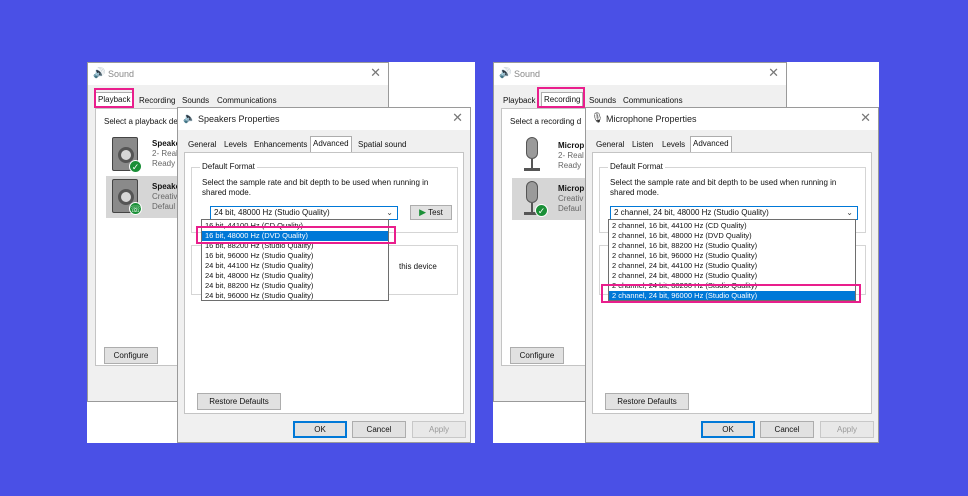 This screenshot has width=968, height=496. What do you see at coordinates (146, 197) in the screenshot?
I see `device-item: ☏ Speake Creativ Defaul` at bounding box center [146, 197].